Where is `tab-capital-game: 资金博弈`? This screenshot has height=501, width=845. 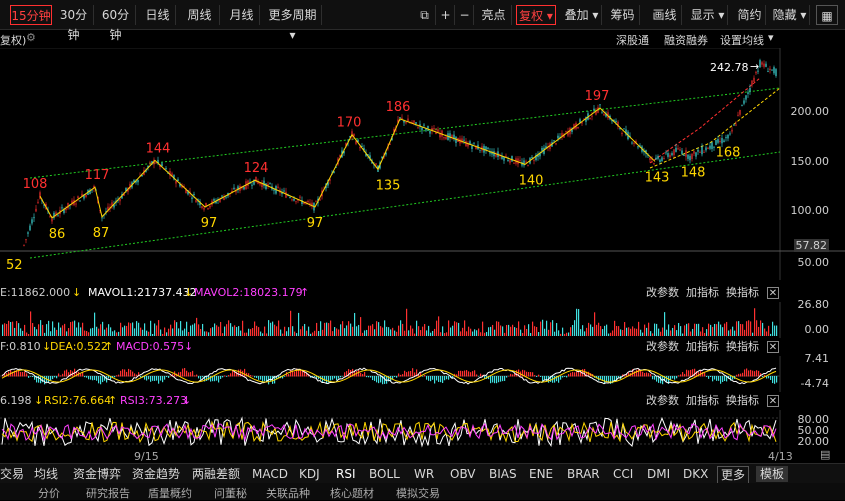
tab-capital-game: 资金博弈 is located at coordinates (97, 474).